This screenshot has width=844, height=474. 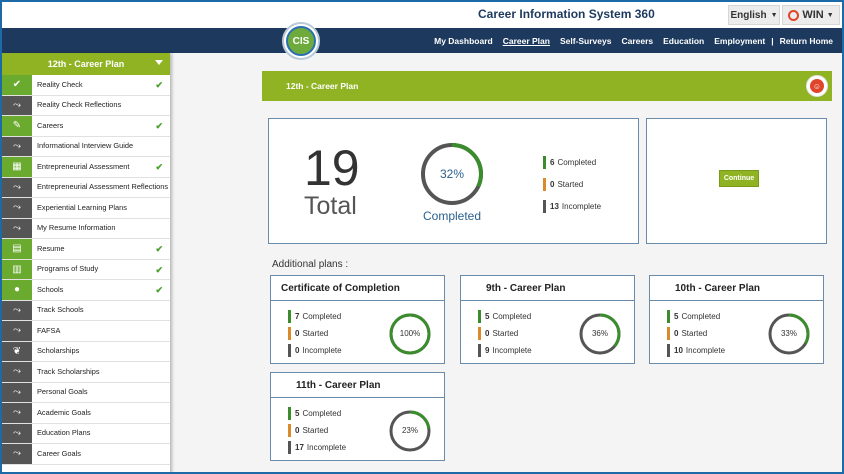 I want to click on sidebar-item-my-resume-information: ⤳ My Resume Information, so click(x=86, y=228).